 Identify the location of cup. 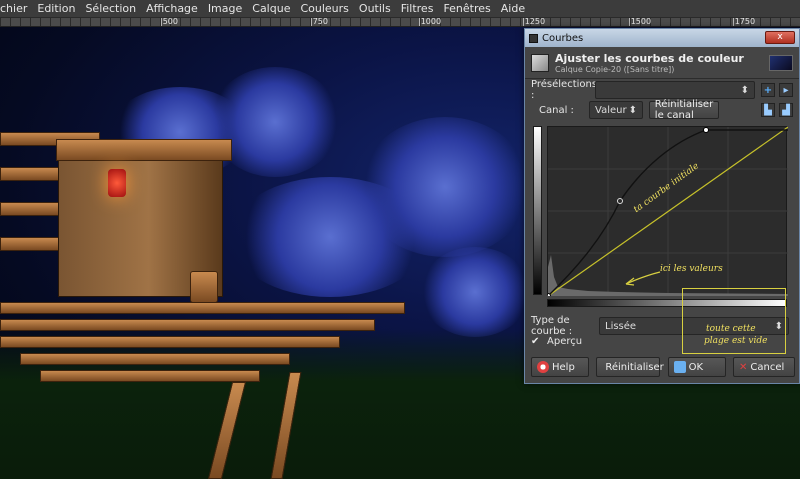
(204, 287).